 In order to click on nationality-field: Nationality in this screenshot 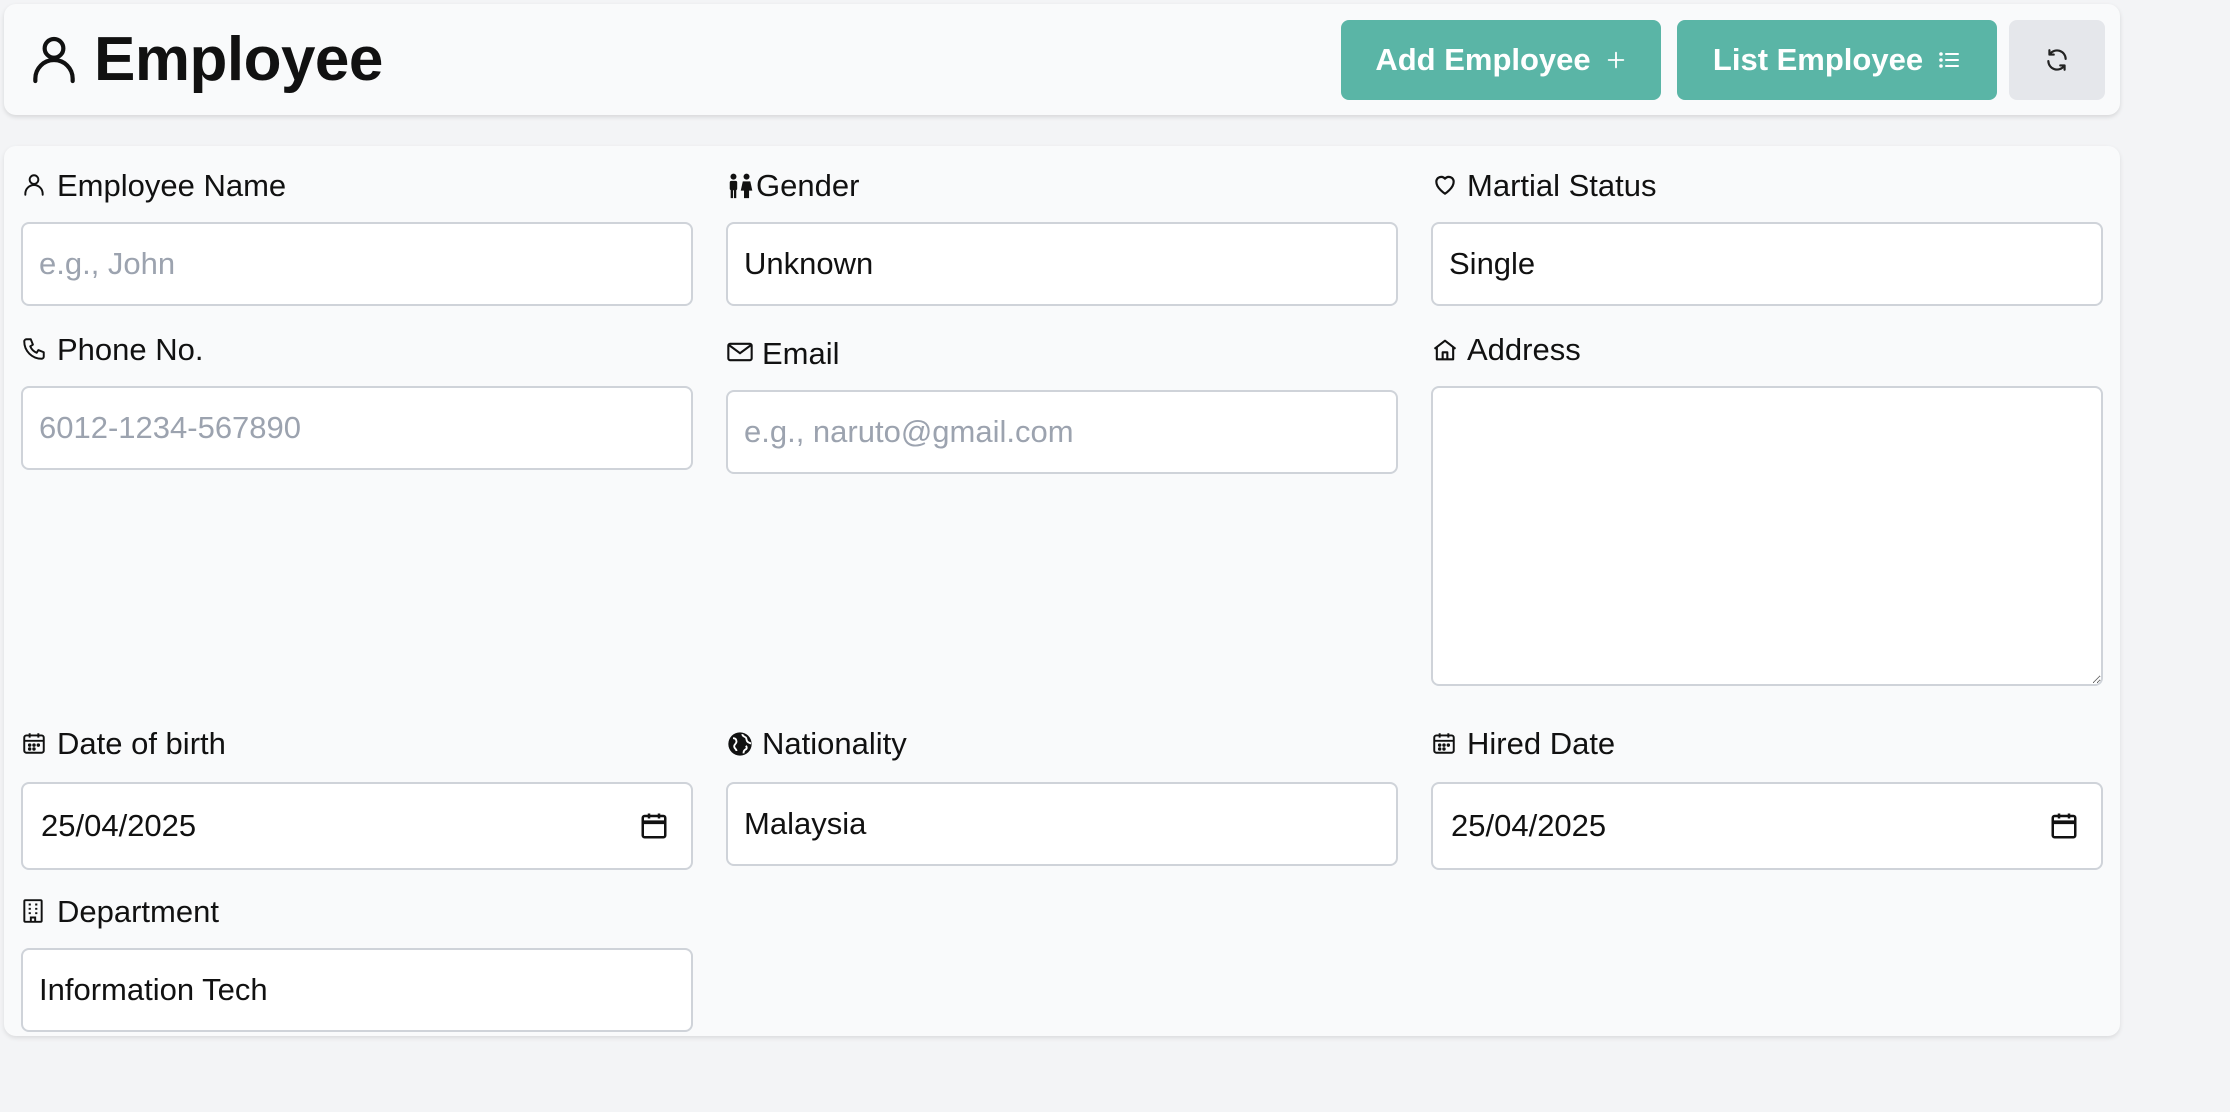, I will do `click(1062, 795)`.